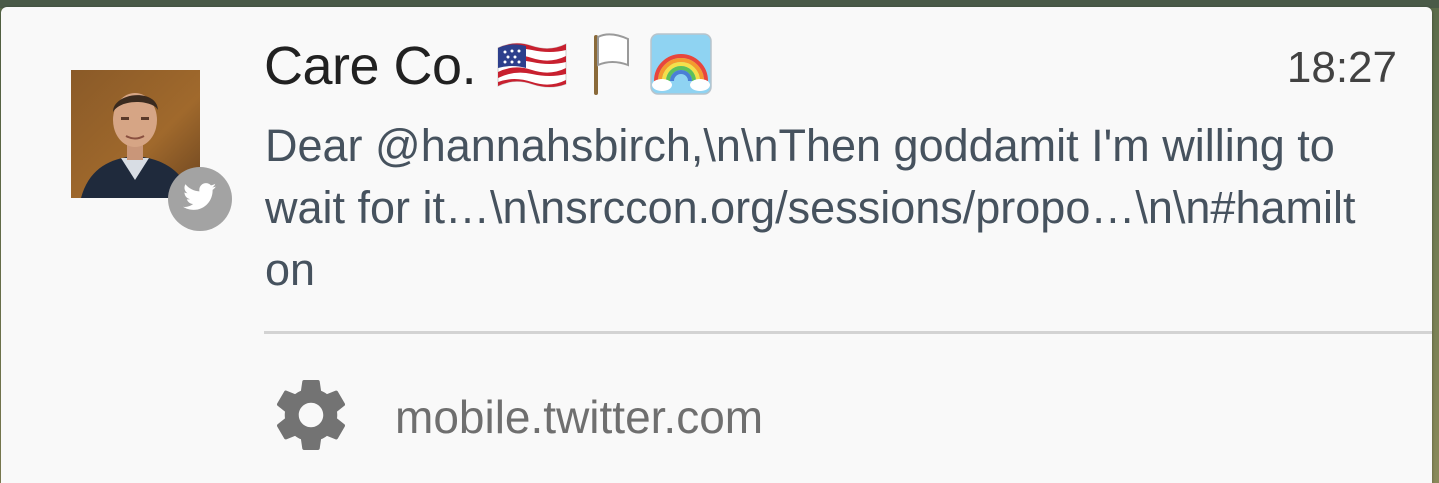  I want to click on twitter-bird-icon, so click(200, 199).